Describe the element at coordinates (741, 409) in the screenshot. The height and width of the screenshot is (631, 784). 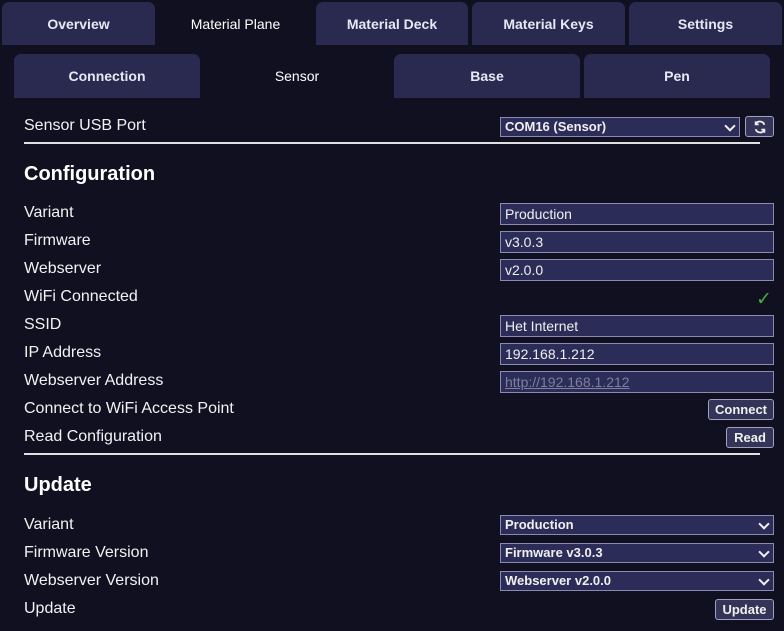
I see `connect-button: Connect` at that location.